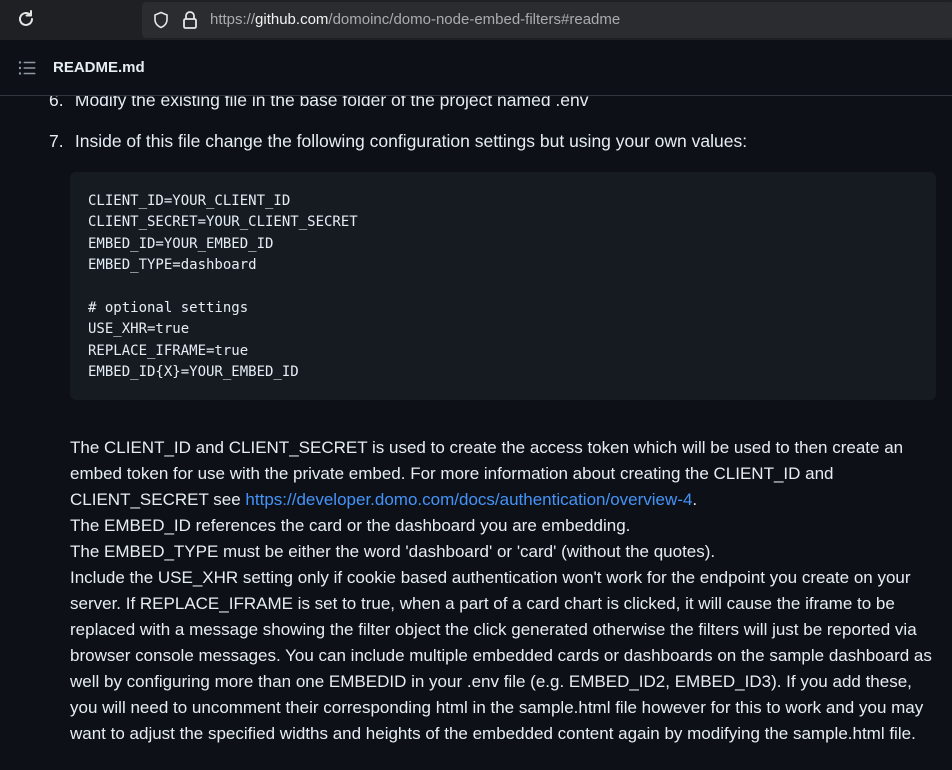  I want to click on shield-icon, so click(161, 20).